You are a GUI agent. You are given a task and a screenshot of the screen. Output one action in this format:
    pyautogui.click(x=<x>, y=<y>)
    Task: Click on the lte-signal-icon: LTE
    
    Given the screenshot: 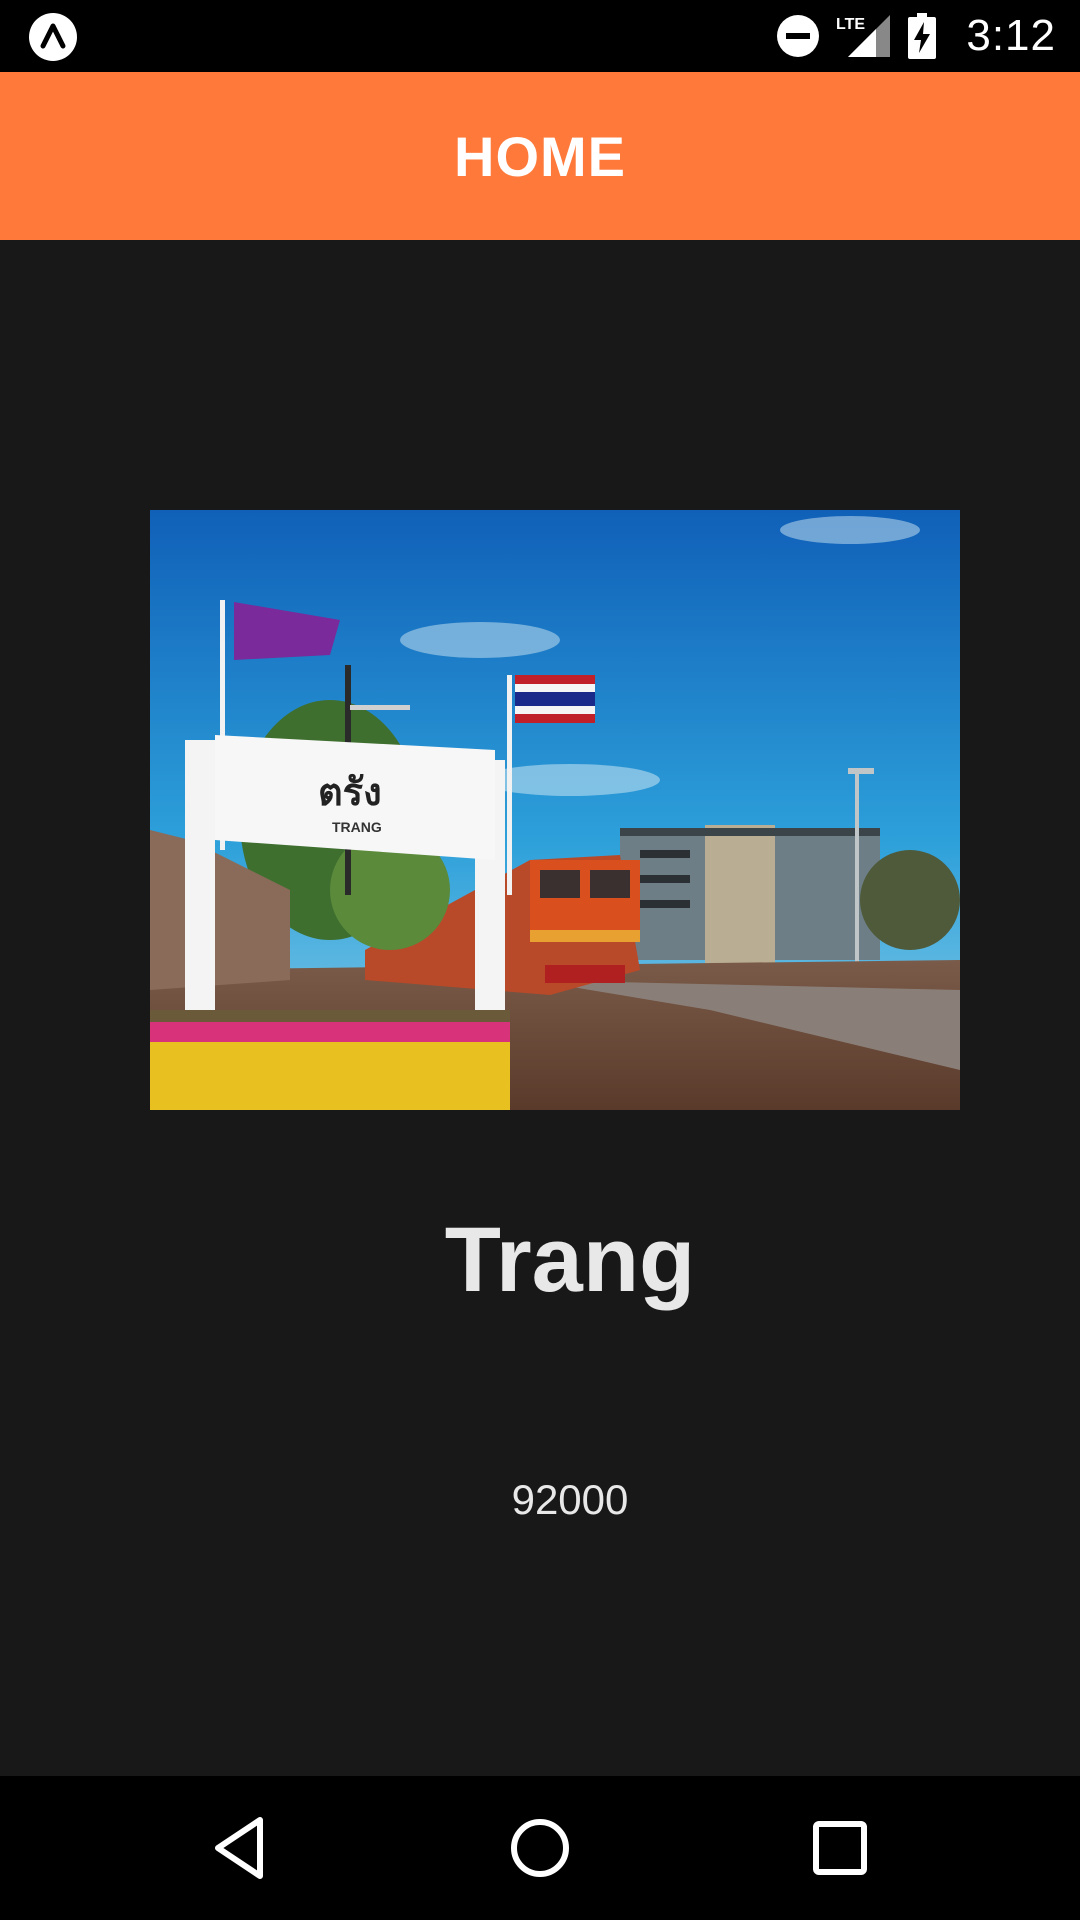 What is the action you would take?
    pyautogui.click(x=863, y=36)
    